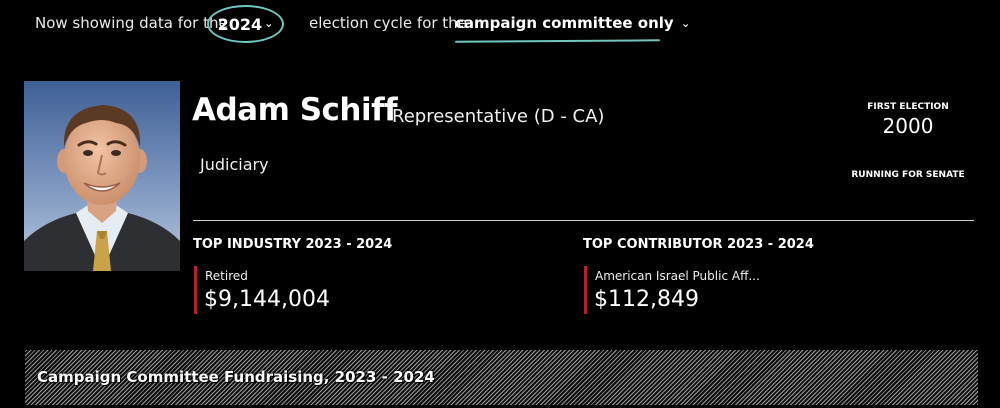  Describe the element at coordinates (698, 244) in the screenshot. I see `top-contributor-title: TOP CONTRIBUTOR 2023 - 2024` at that location.